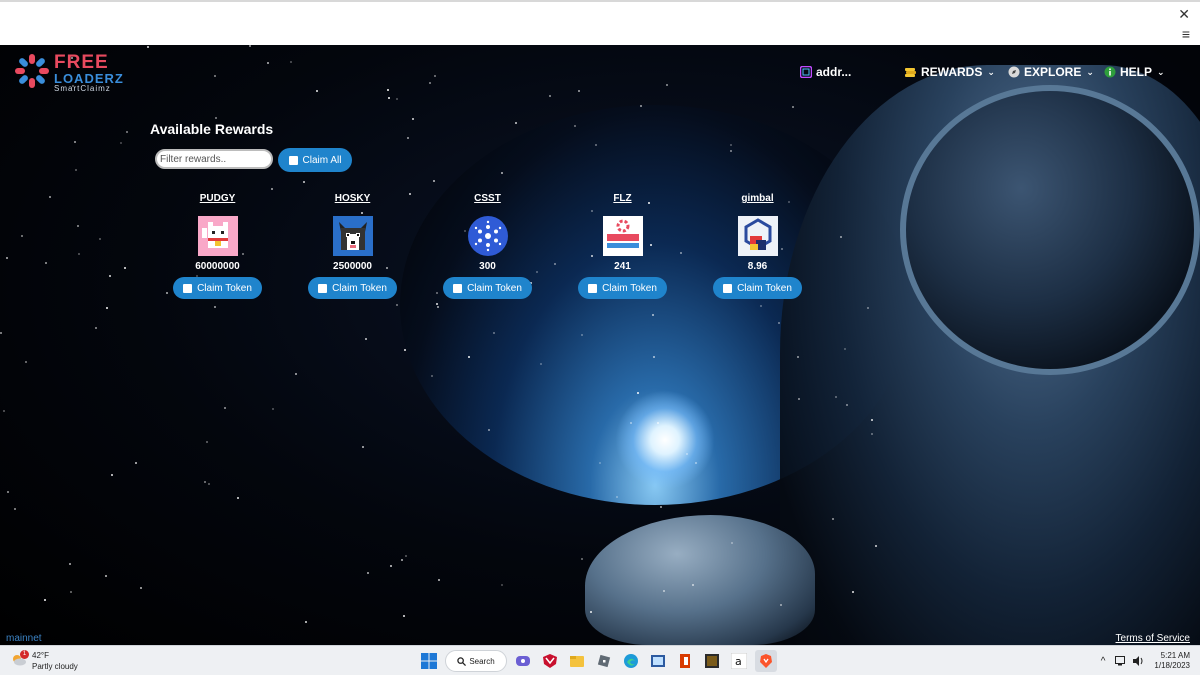 The image size is (1200, 675). I want to click on token-name: CSST, so click(487, 200).